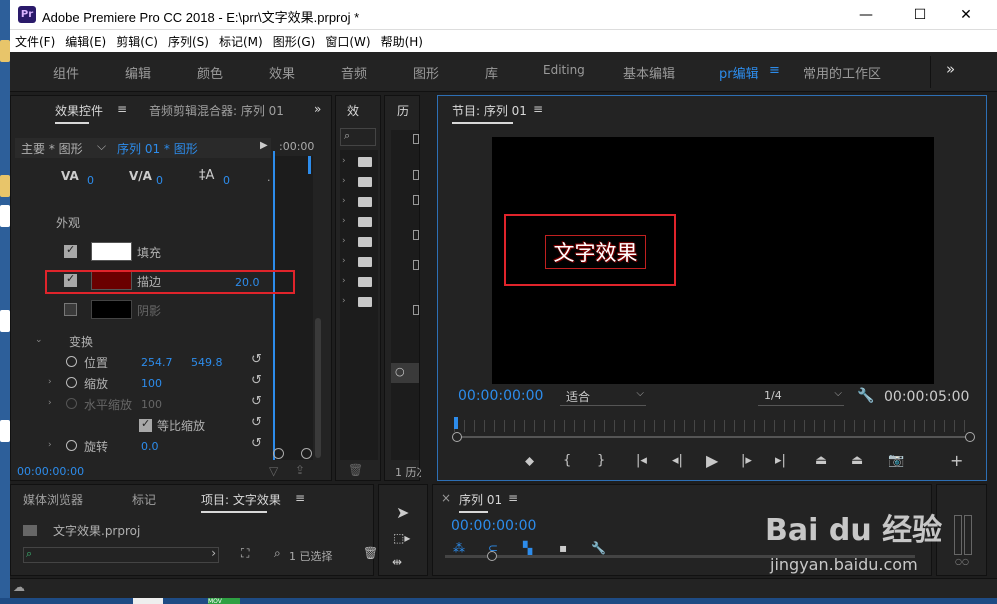 This screenshot has height=604, width=997. I want to click on mark-in-icon: {, so click(567, 460).